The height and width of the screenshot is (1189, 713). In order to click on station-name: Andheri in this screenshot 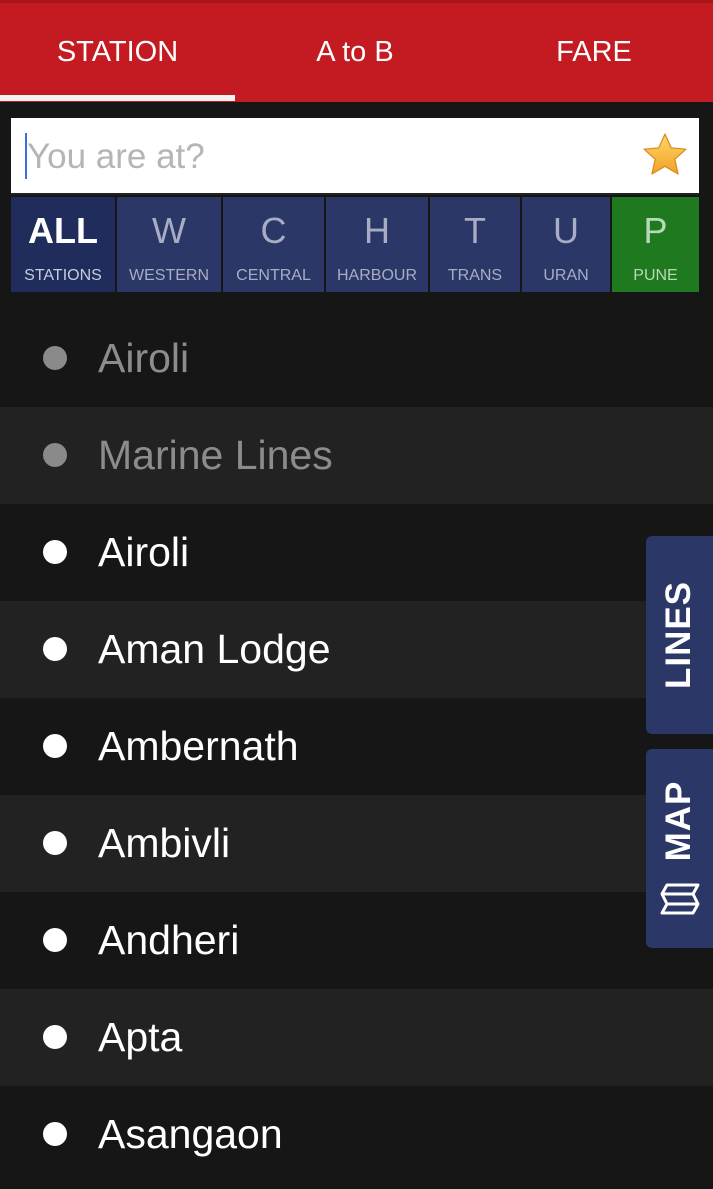, I will do `click(169, 940)`.